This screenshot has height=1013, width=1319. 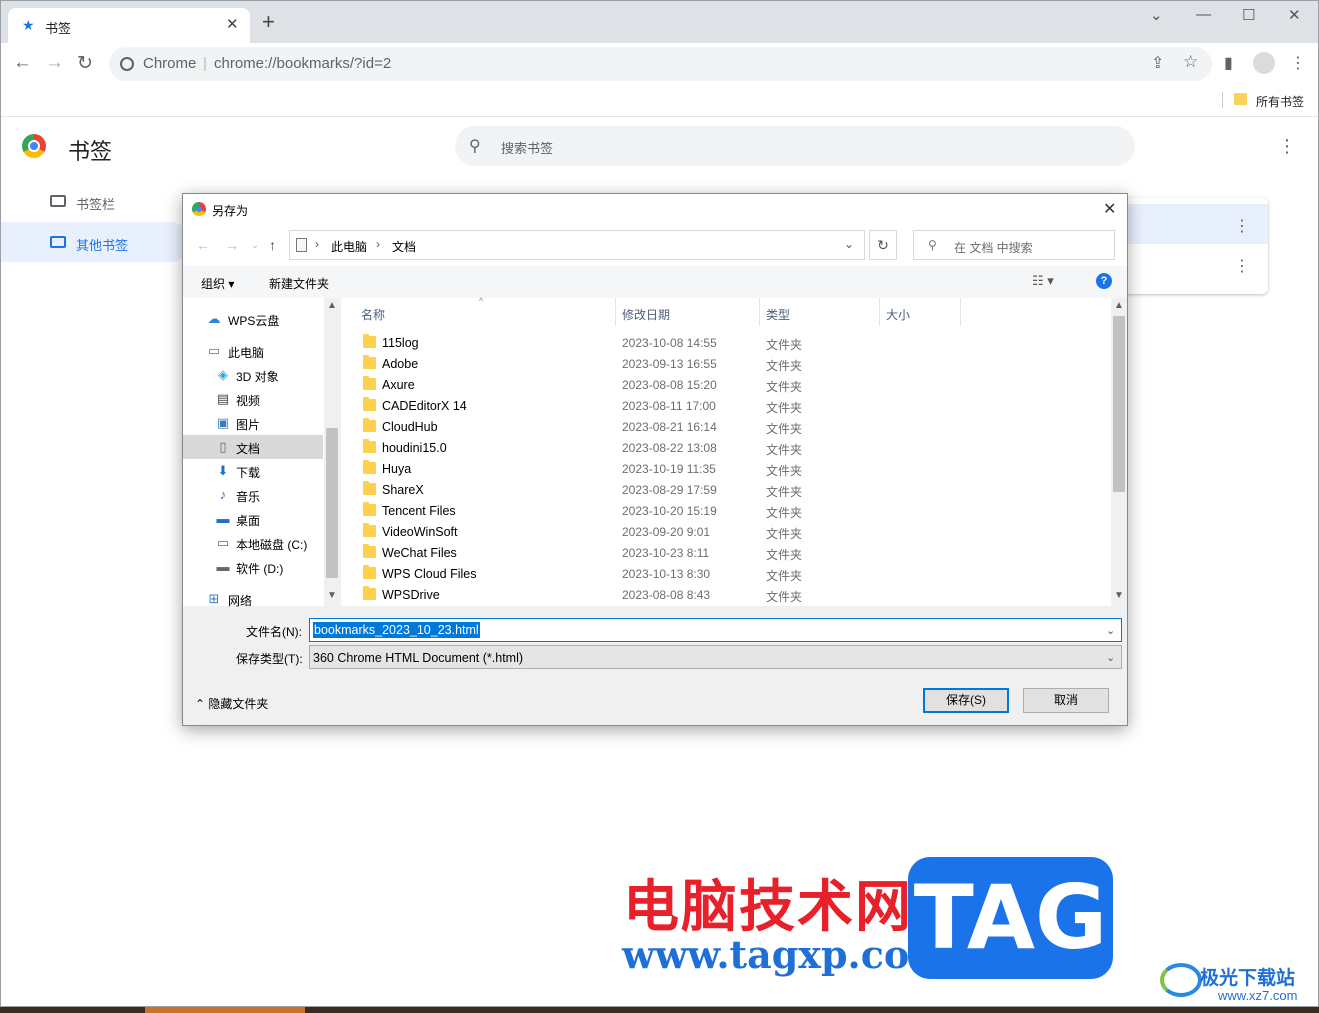 I want to click on window-close-button: ✕, so click(x=1294, y=15).